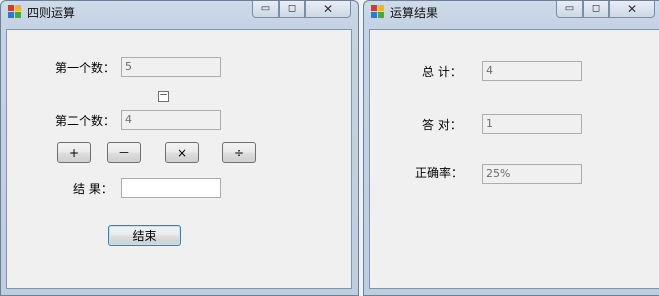 This screenshot has height=296, width=659. What do you see at coordinates (124, 152) in the screenshot?
I see `subtract-button: －` at bounding box center [124, 152].